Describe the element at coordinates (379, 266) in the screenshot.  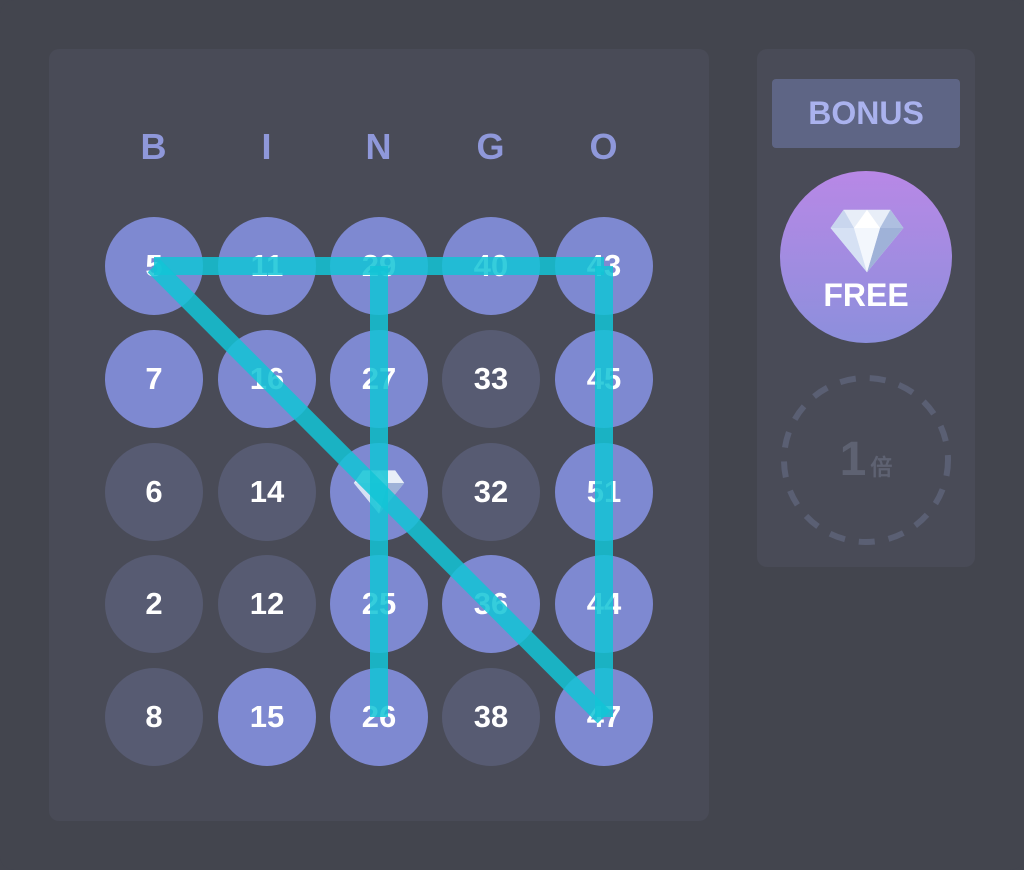
I see `bingo-cell-29: 29` at that location.